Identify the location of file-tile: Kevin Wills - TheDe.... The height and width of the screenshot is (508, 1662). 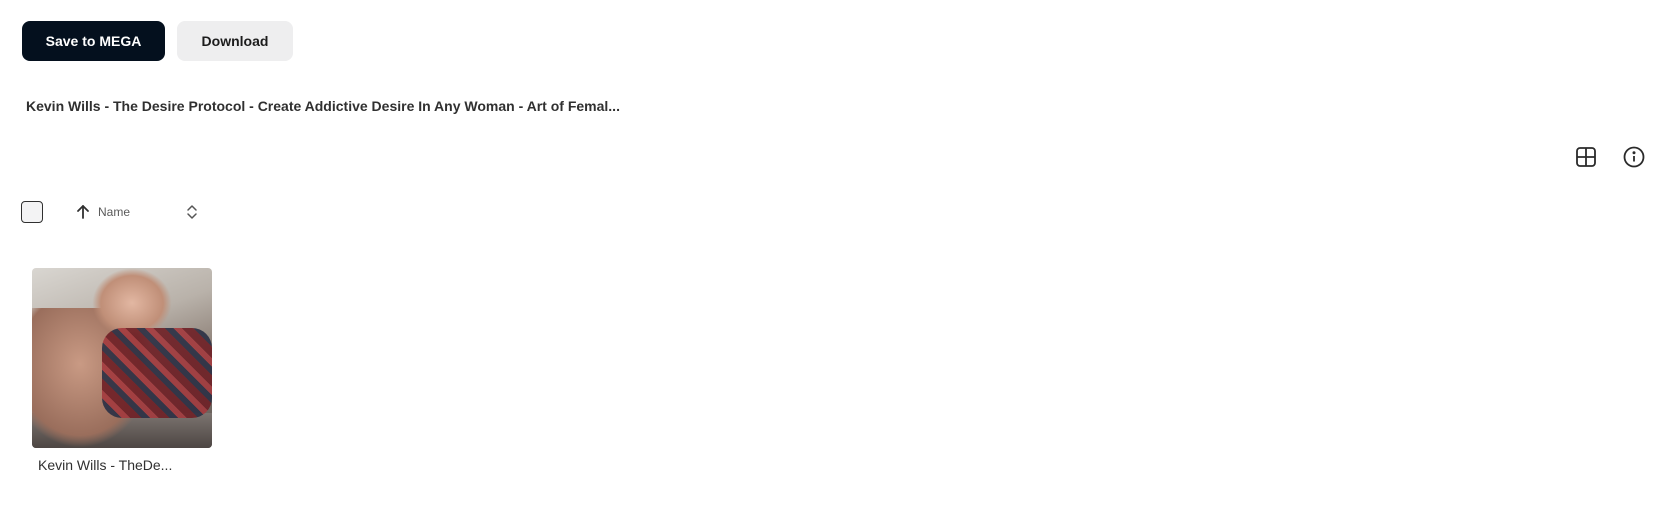
(122, 370).